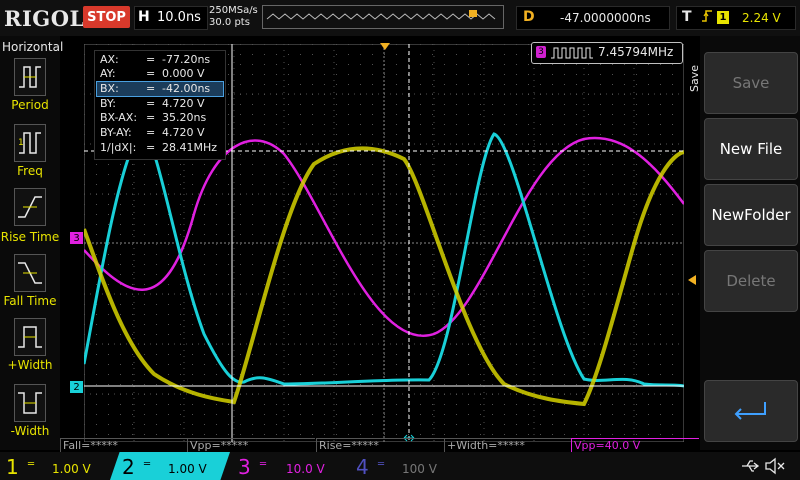  I want to click on return-arrow-icon, so click(750, 411).